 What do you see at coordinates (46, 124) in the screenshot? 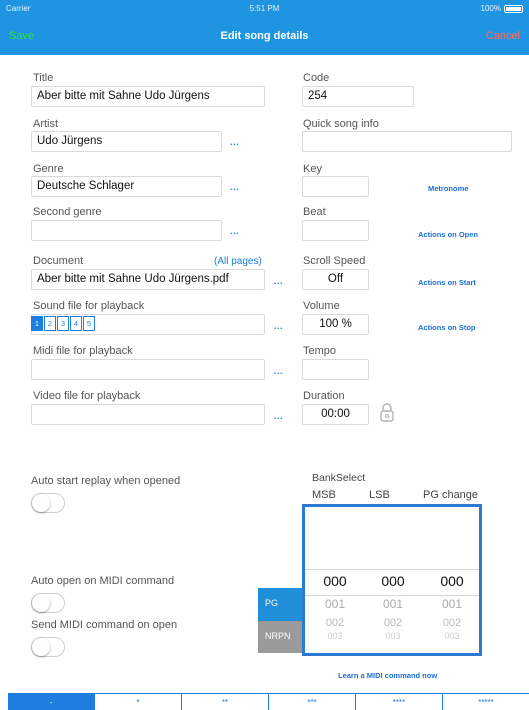
I see `artist-label: Artist` at bounding box center [46, 124].